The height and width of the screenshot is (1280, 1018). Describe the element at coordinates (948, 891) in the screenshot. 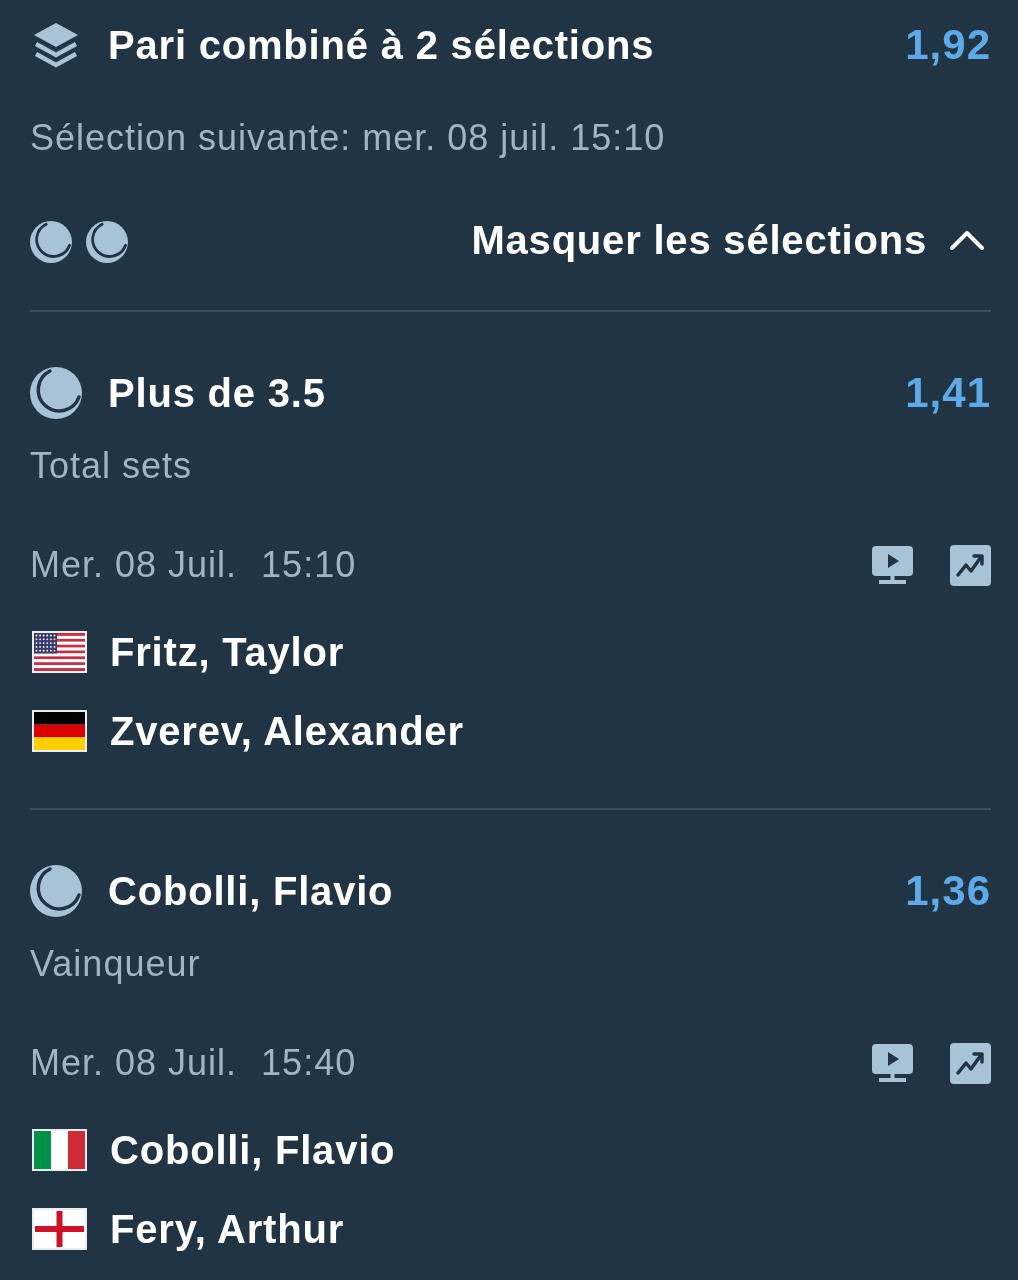

I see `selection-odds: 1,36` at that location.